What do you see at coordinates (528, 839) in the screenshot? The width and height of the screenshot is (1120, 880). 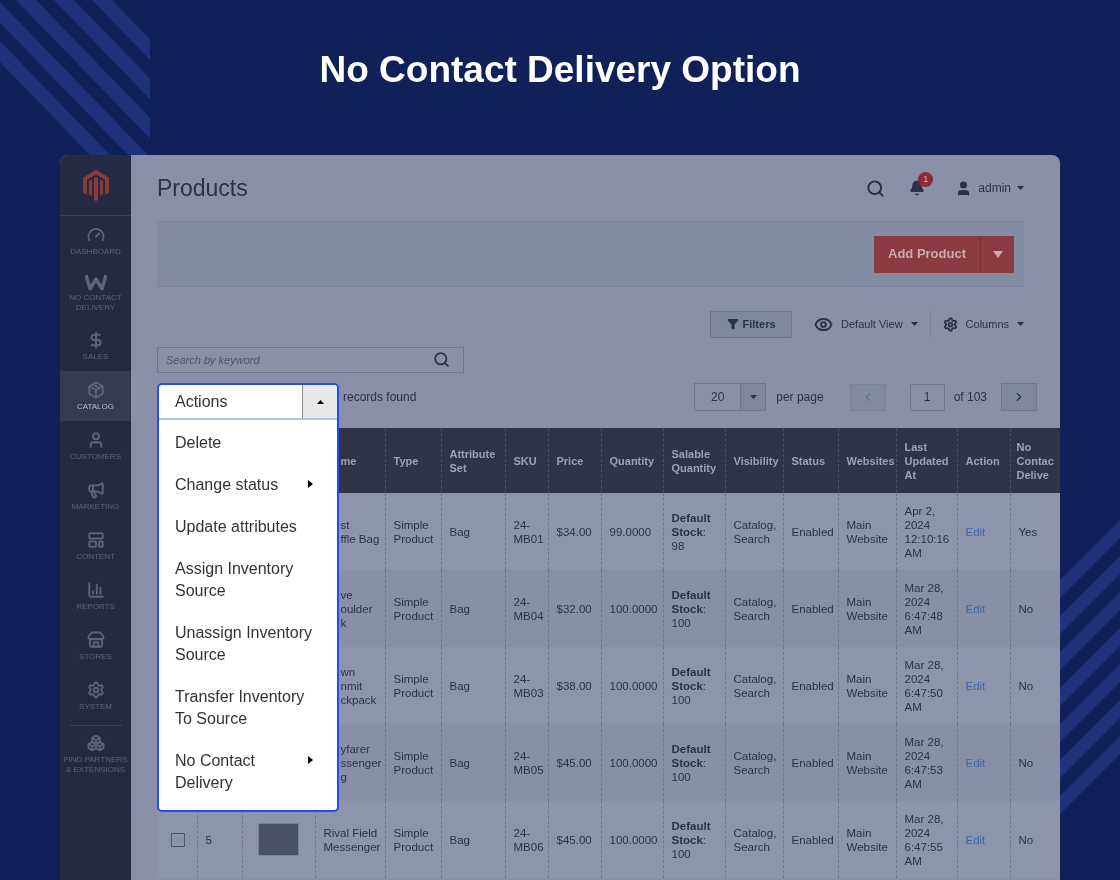 I see `table-cell: 24- MB06` at bounding box center [528, 839].